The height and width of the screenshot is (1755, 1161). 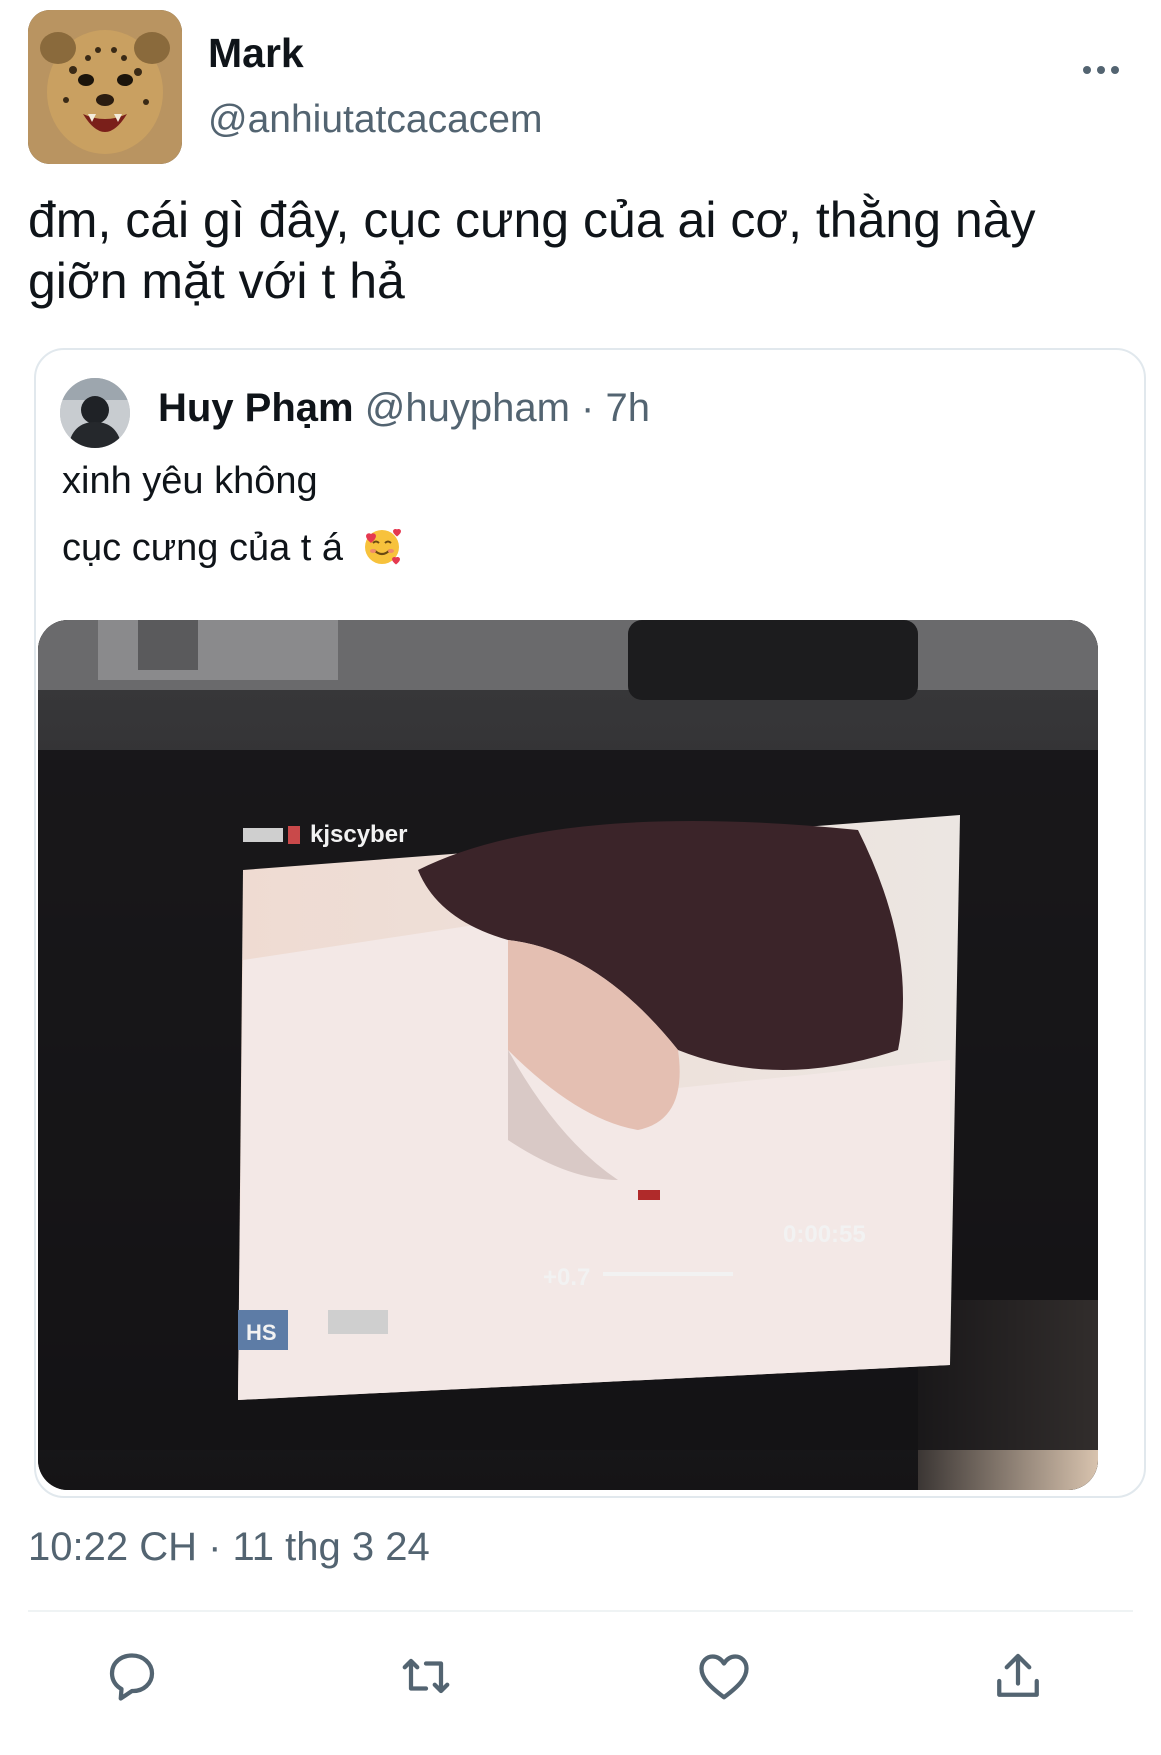 I want to click on exposure-value: +0.7, so click(x=566, y=1277).